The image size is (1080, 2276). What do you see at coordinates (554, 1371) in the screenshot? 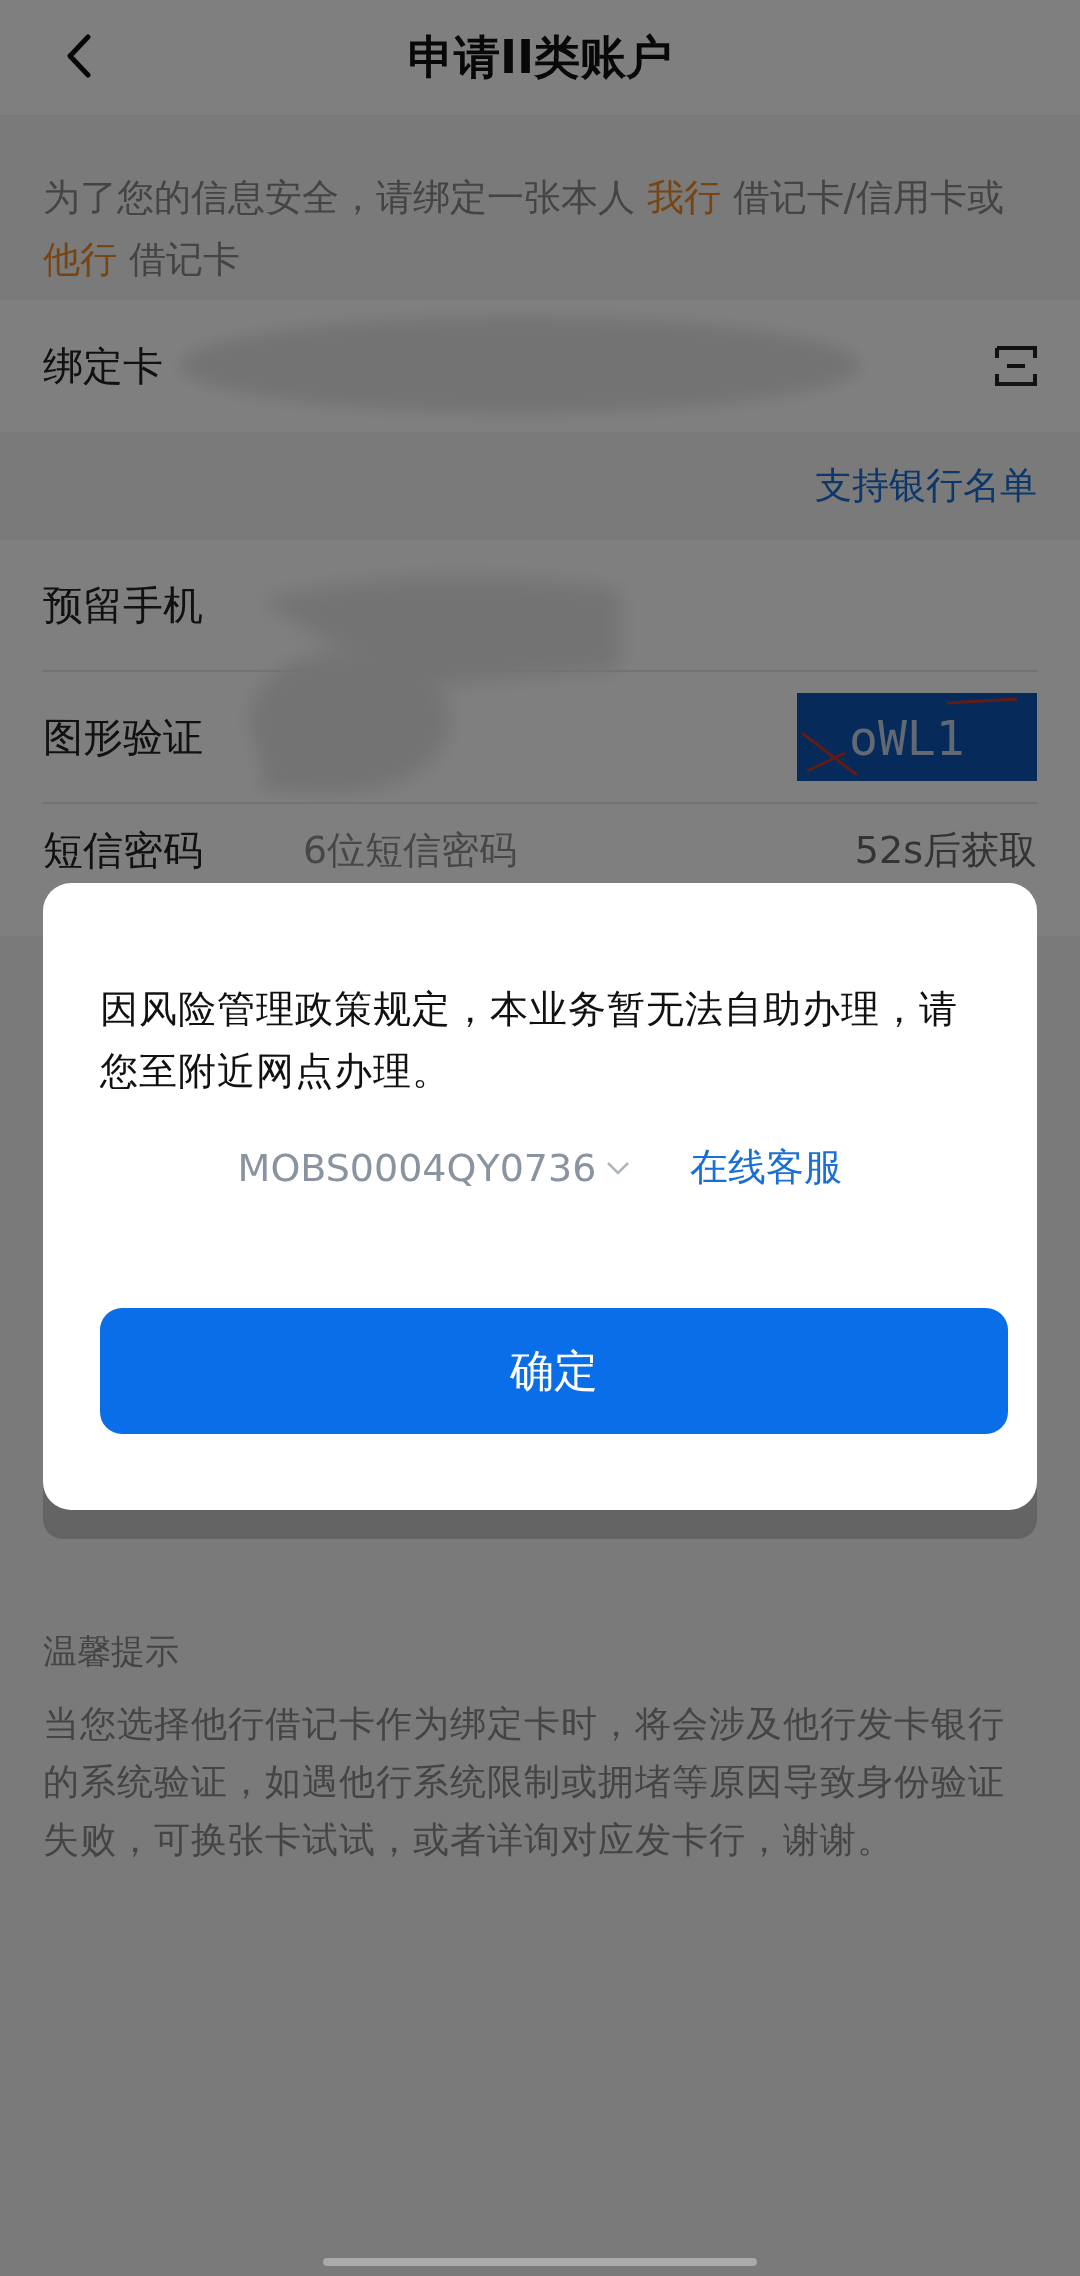
I see `confirm-button: 确定` at bounding box center [554, 1371].